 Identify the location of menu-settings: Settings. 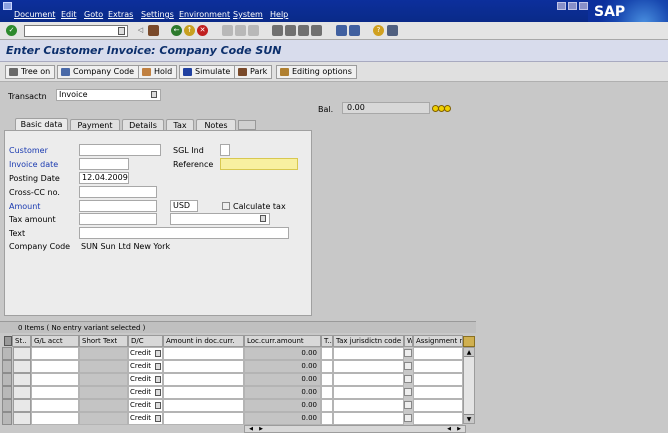
(157, 14).